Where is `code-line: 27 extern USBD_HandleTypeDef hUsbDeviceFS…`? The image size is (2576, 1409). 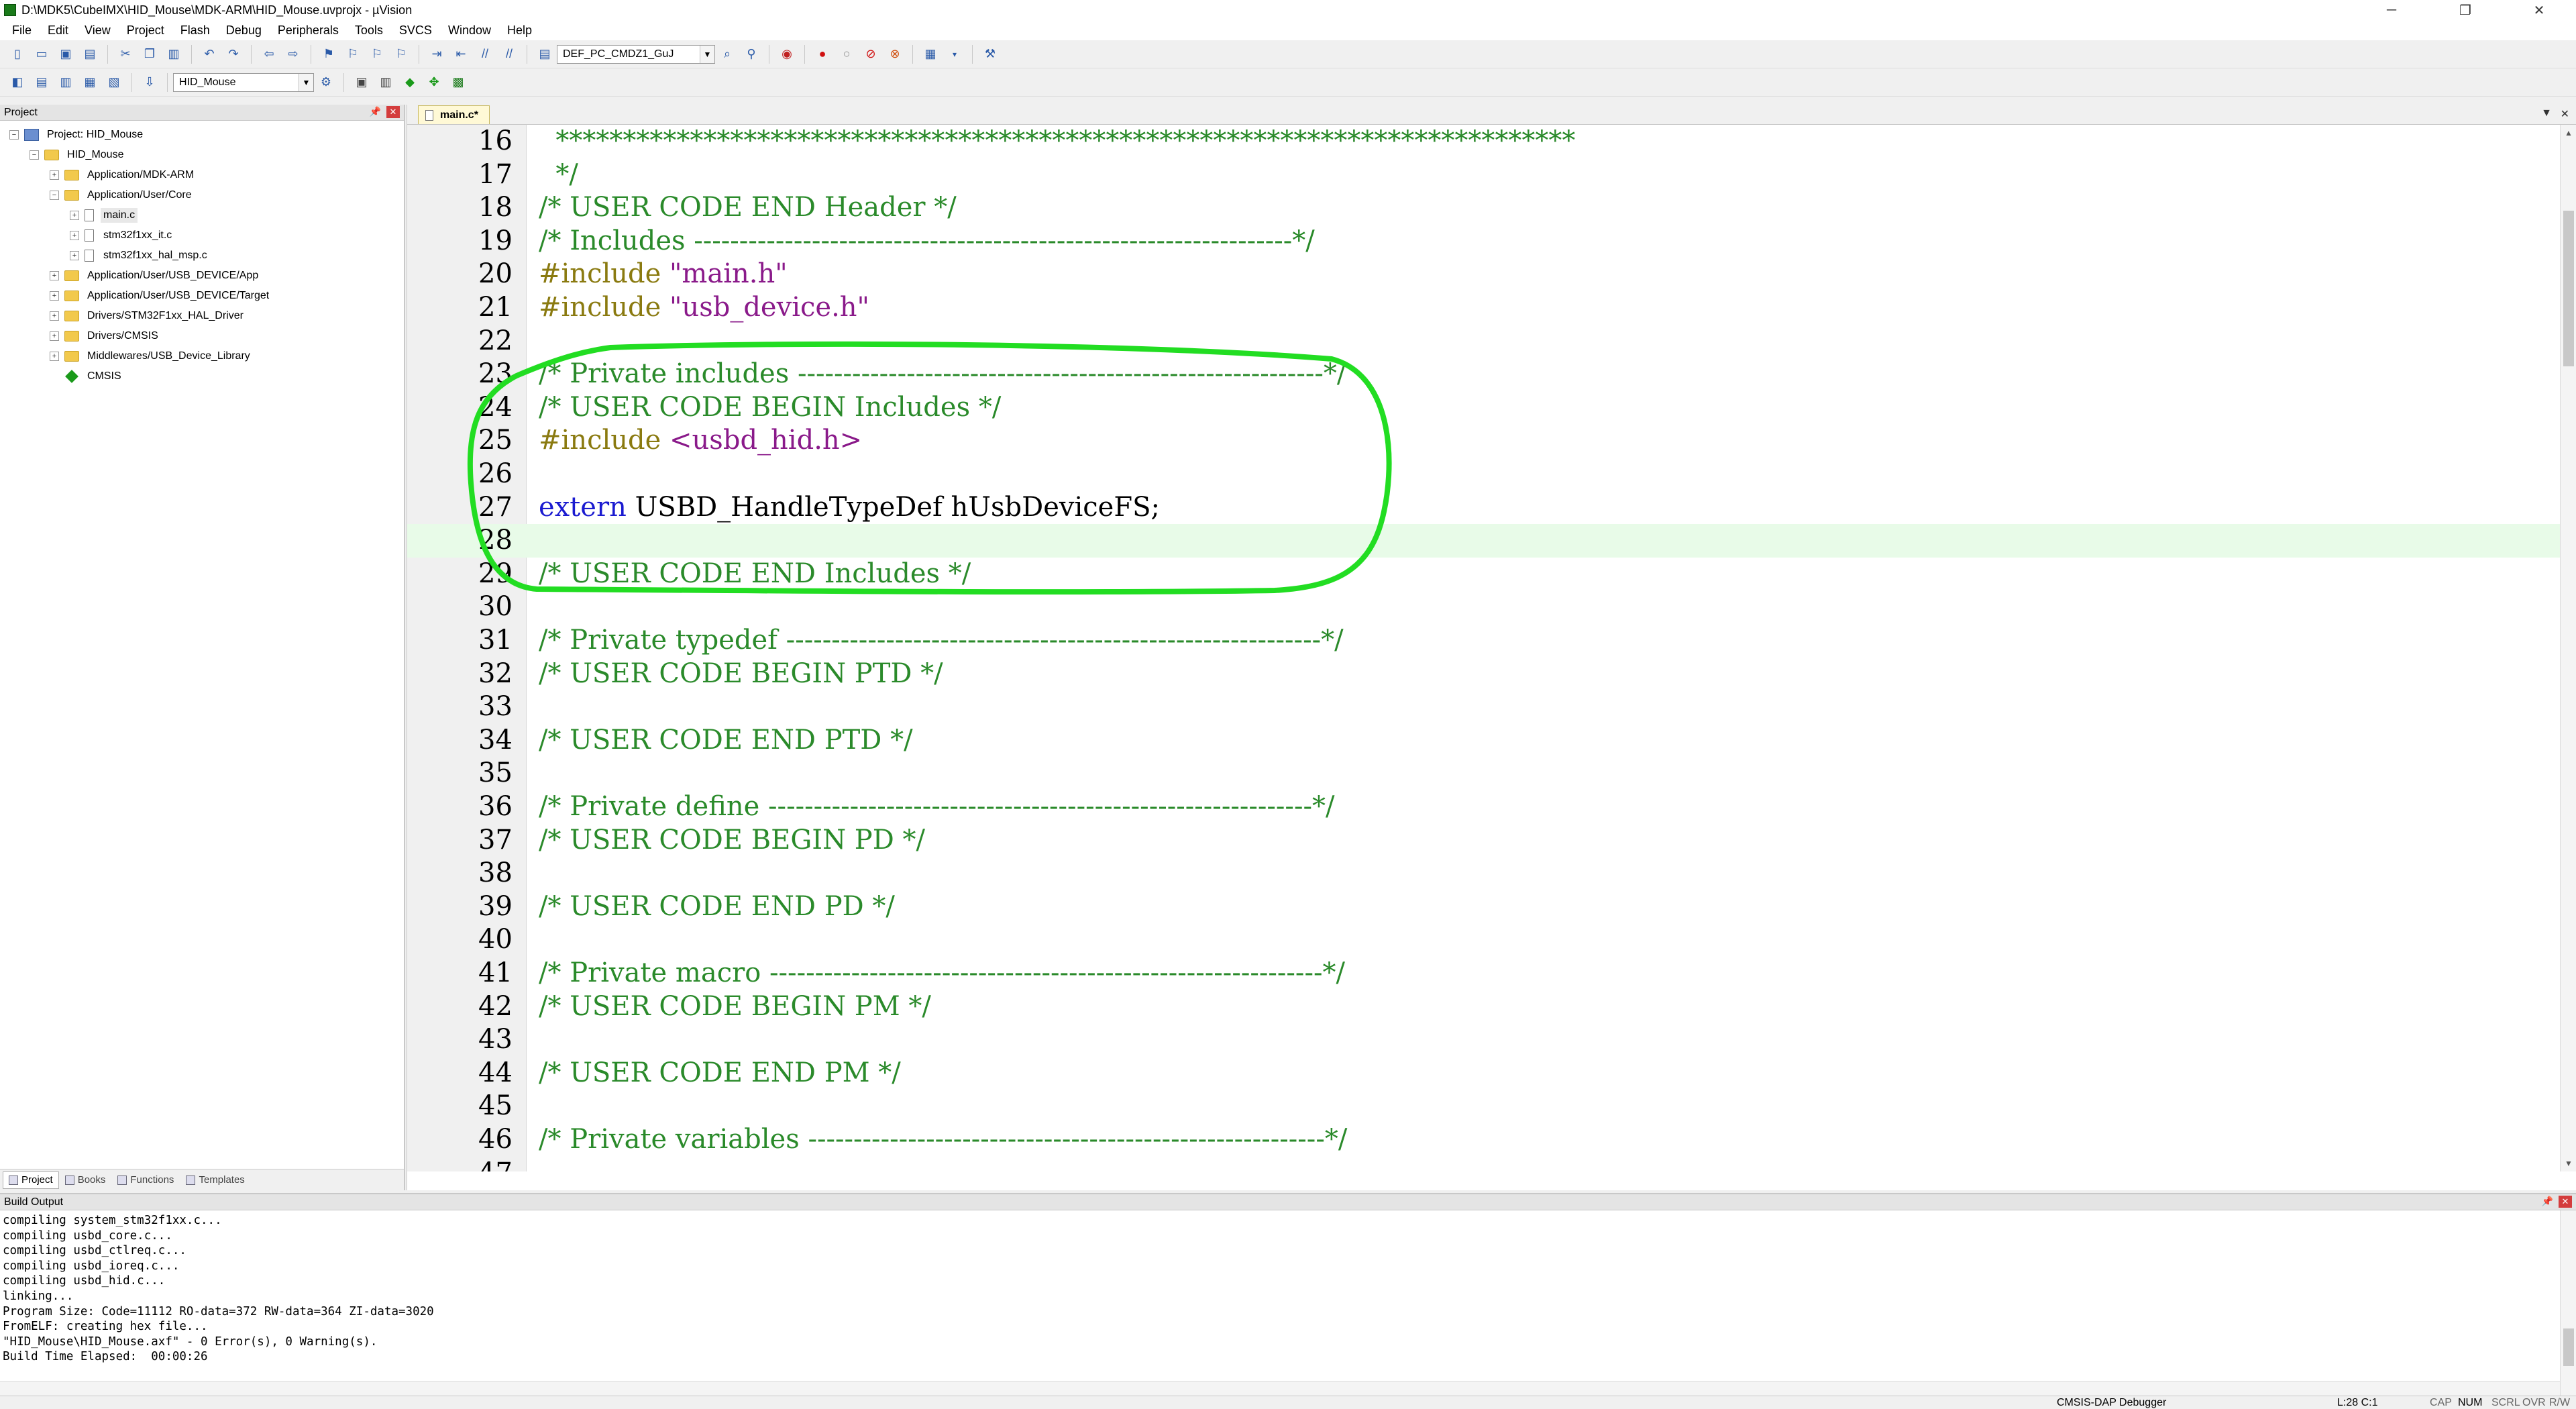
code-line: 27 extern USBD_HandleTypeDef hUsbDeviceFS… is located at coordinates (1484, 508).